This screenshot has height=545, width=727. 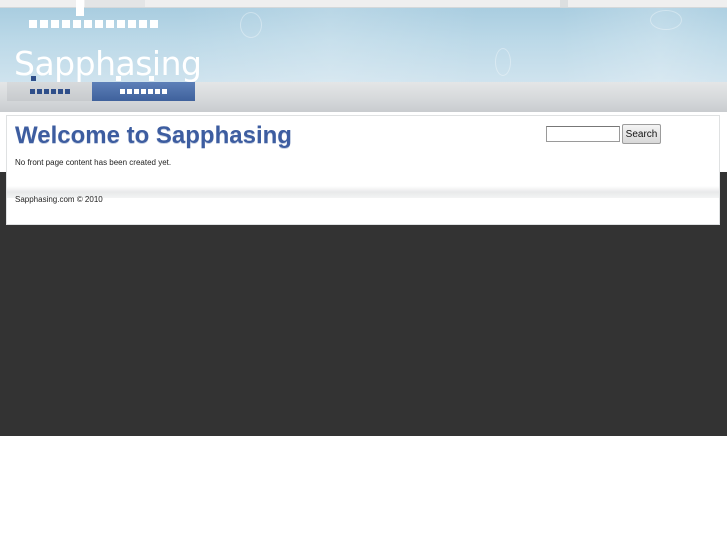 I want to click on primary-nav, so click(x=101, y=88).